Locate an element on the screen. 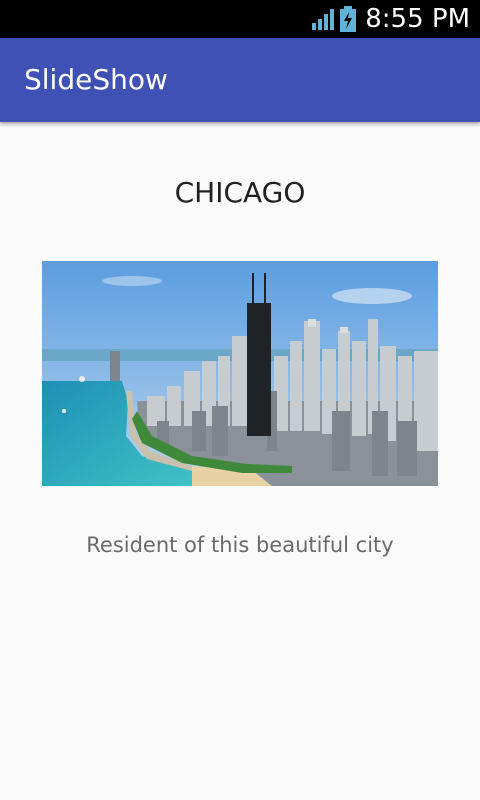 This screenshot has height=800, width=480. slide-title: CHICAGO is located at coordinates (240, 192).